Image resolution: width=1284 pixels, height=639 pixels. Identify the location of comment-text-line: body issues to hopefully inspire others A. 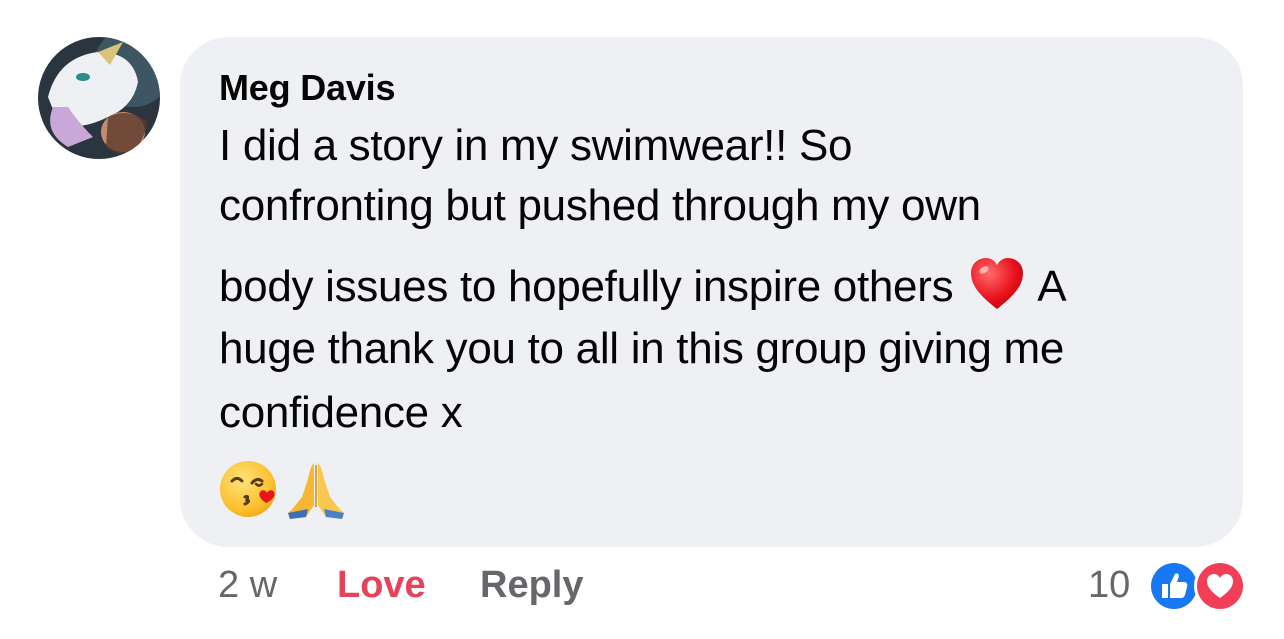
(643, 285).